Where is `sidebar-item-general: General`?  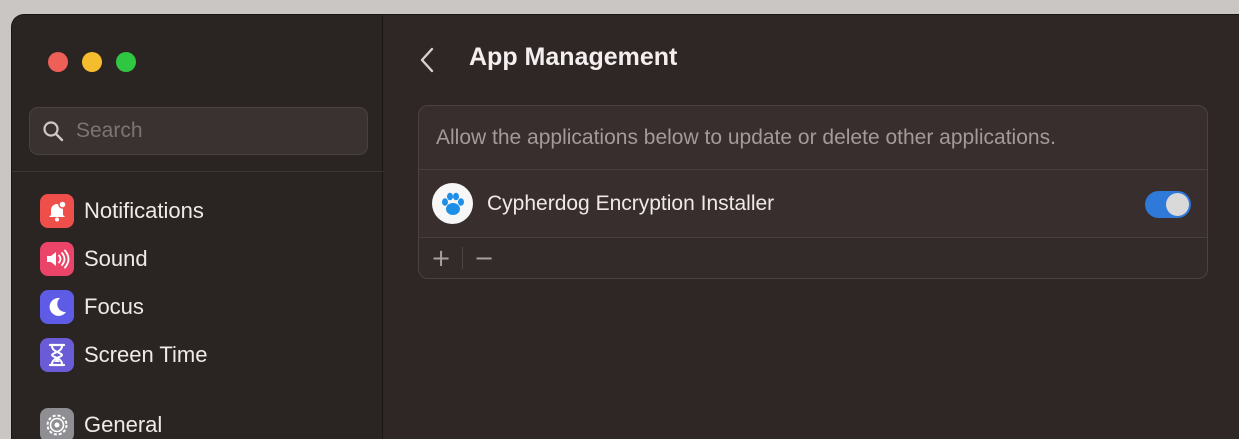 sidebar-item-general: General is located at coordinates (124, 420).